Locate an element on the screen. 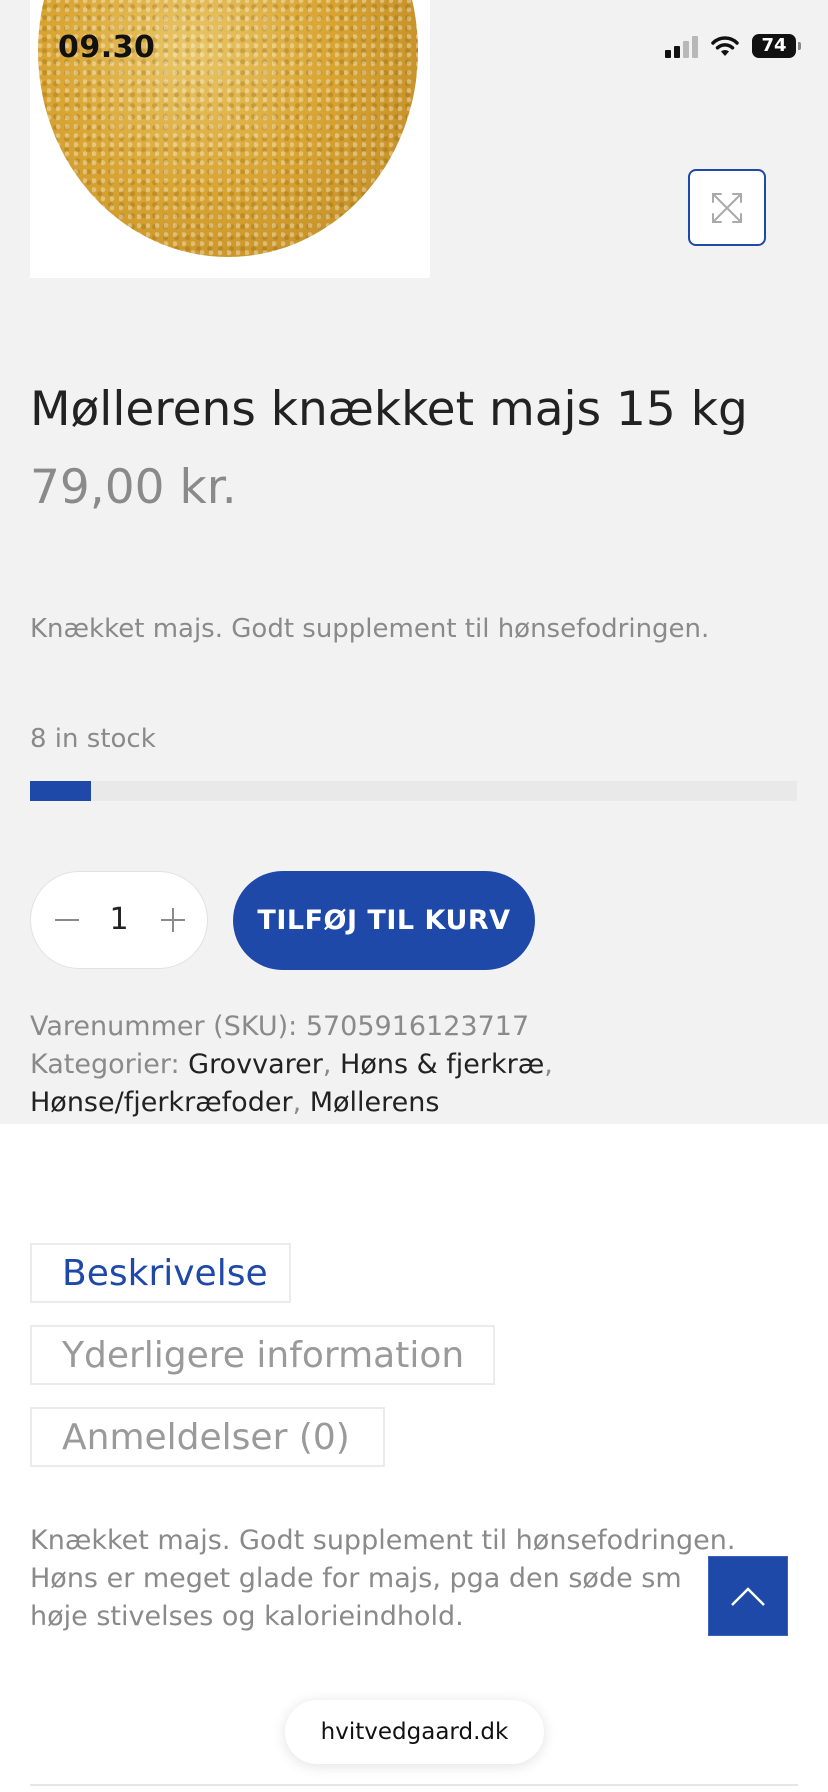 The image size is (828, 1792). divider is located at coordinates (414, 1785).